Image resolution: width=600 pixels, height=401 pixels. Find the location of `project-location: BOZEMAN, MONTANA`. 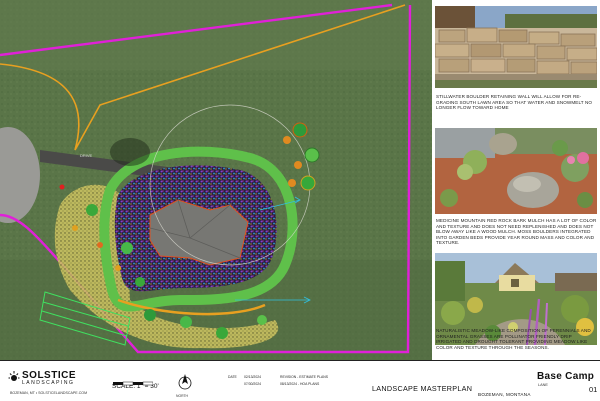

project-location: BOZEMAN, MONTANA is located at coordinates (504, 394).